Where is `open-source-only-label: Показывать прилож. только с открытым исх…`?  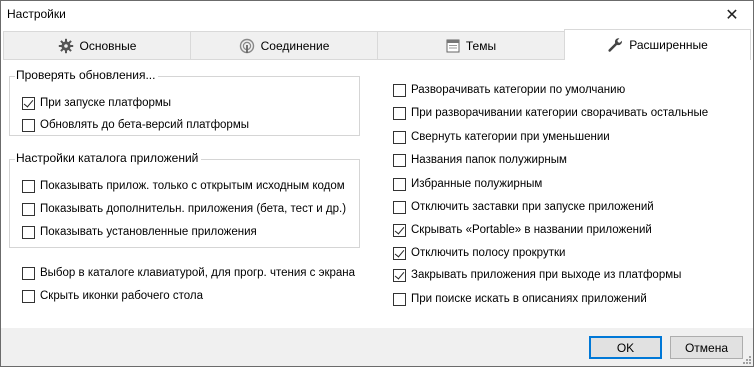 open-source-only-label: Показывать прилож. только с открытым исх… is located at coordinates (192, 186).